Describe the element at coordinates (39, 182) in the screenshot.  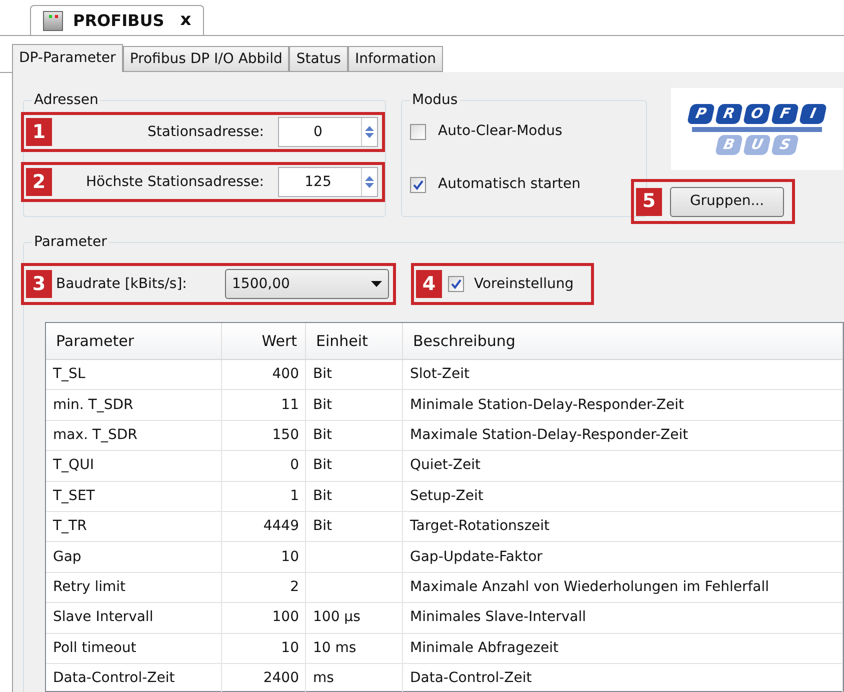
I see `callout-number: 2` at that location.